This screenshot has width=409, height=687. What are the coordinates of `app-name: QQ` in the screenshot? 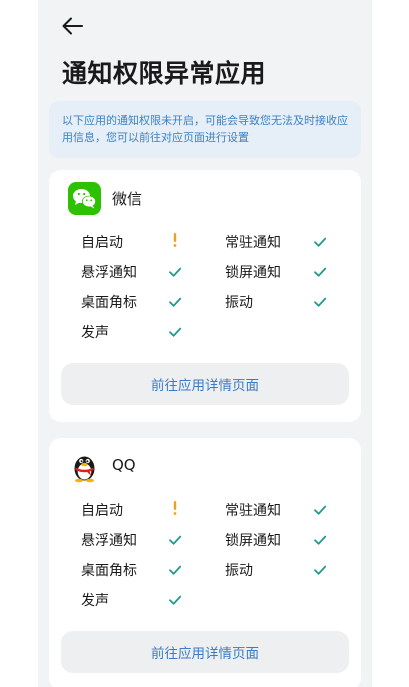 It's located at (124, 465).